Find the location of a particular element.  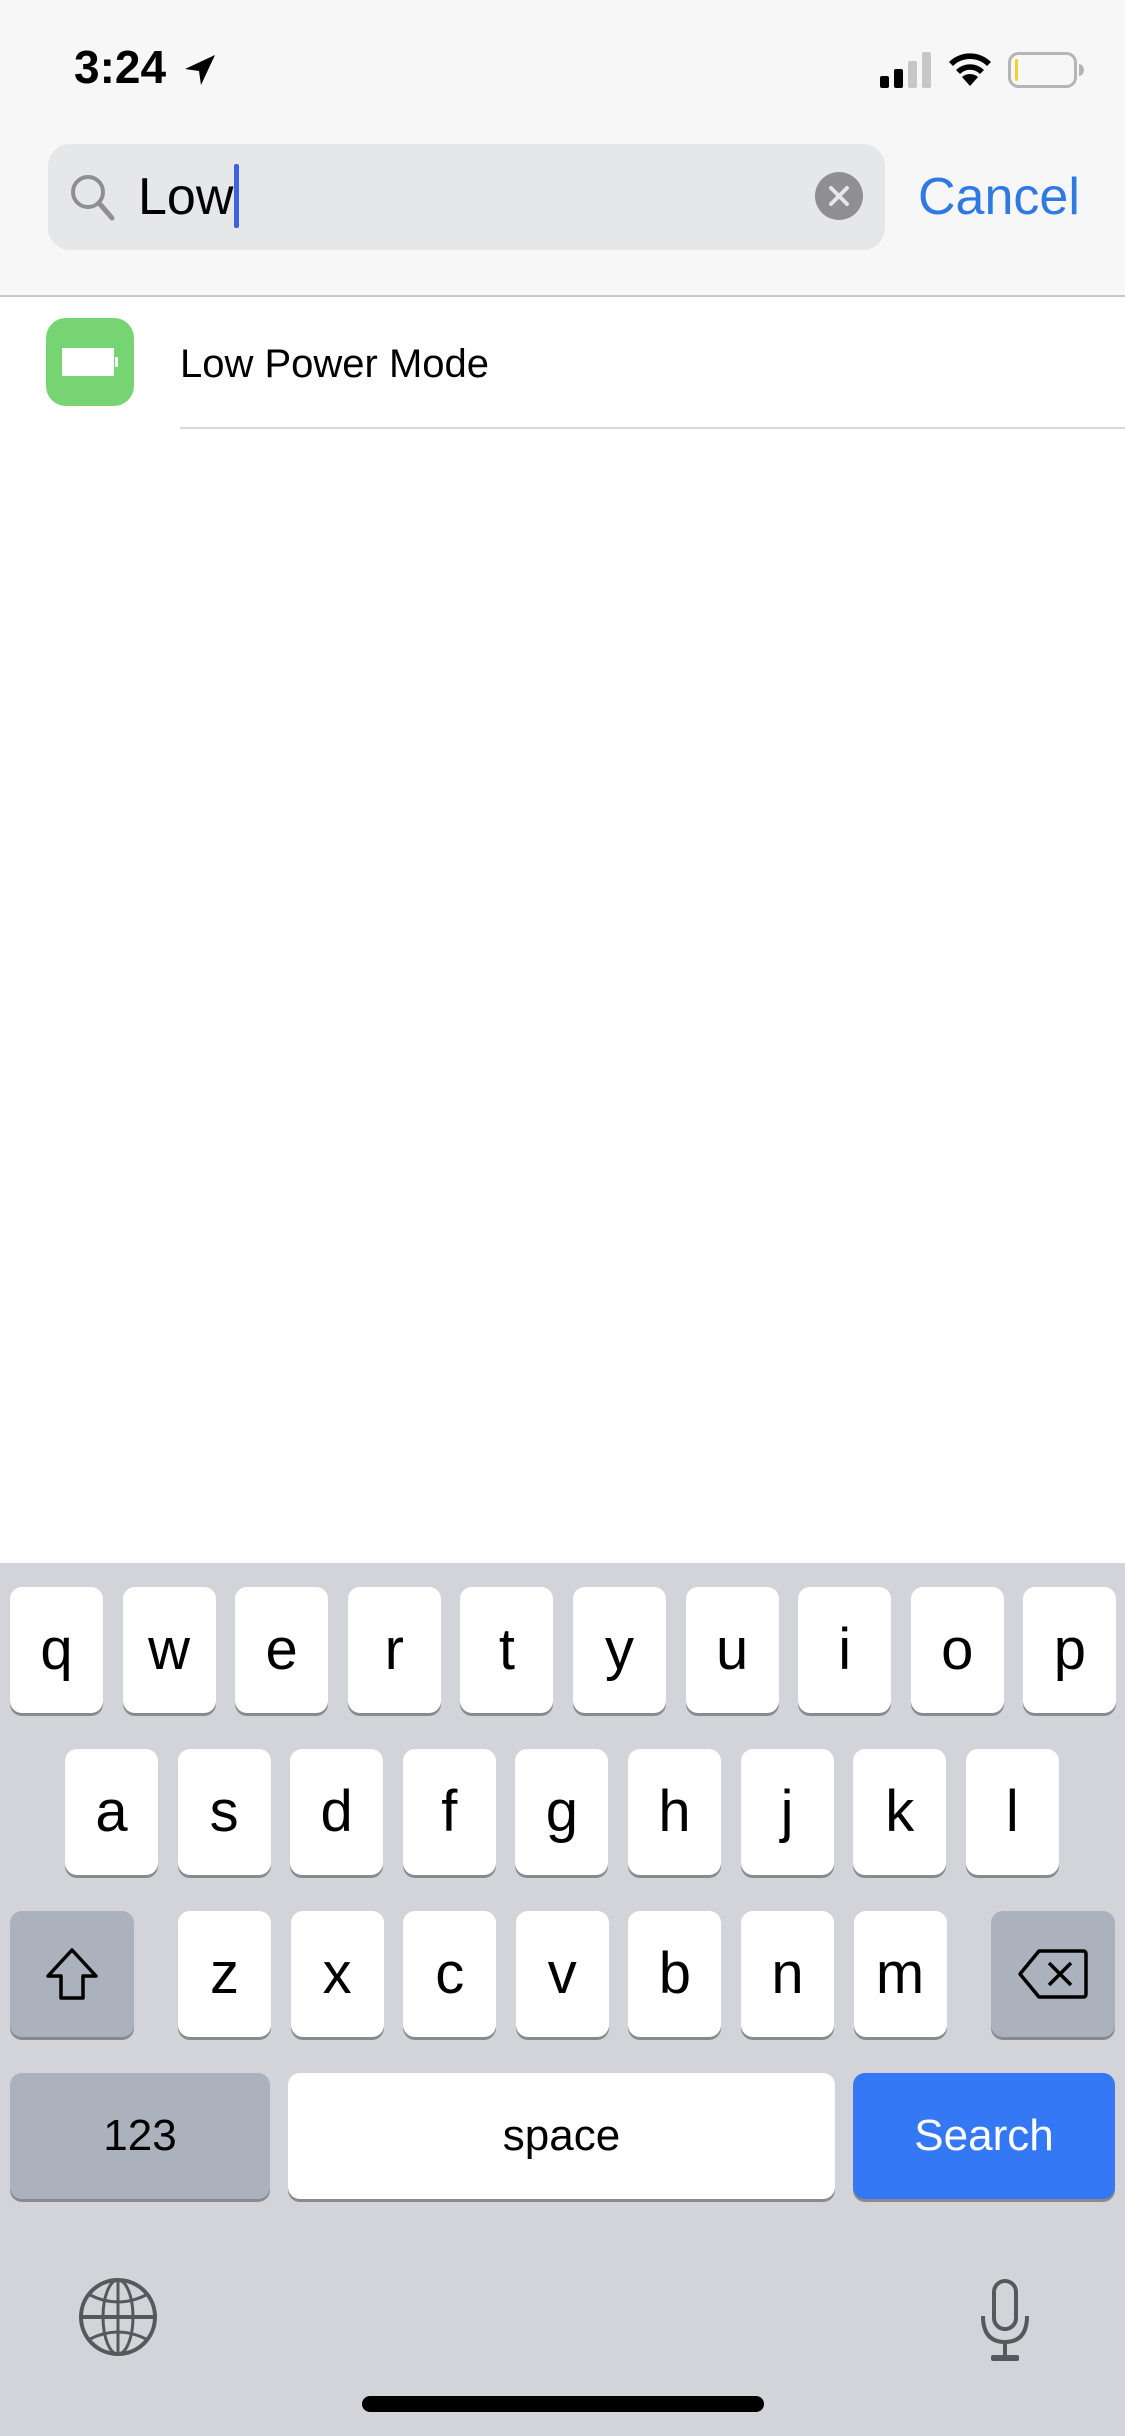

key-label: c is located at coordinates (450, 1973).